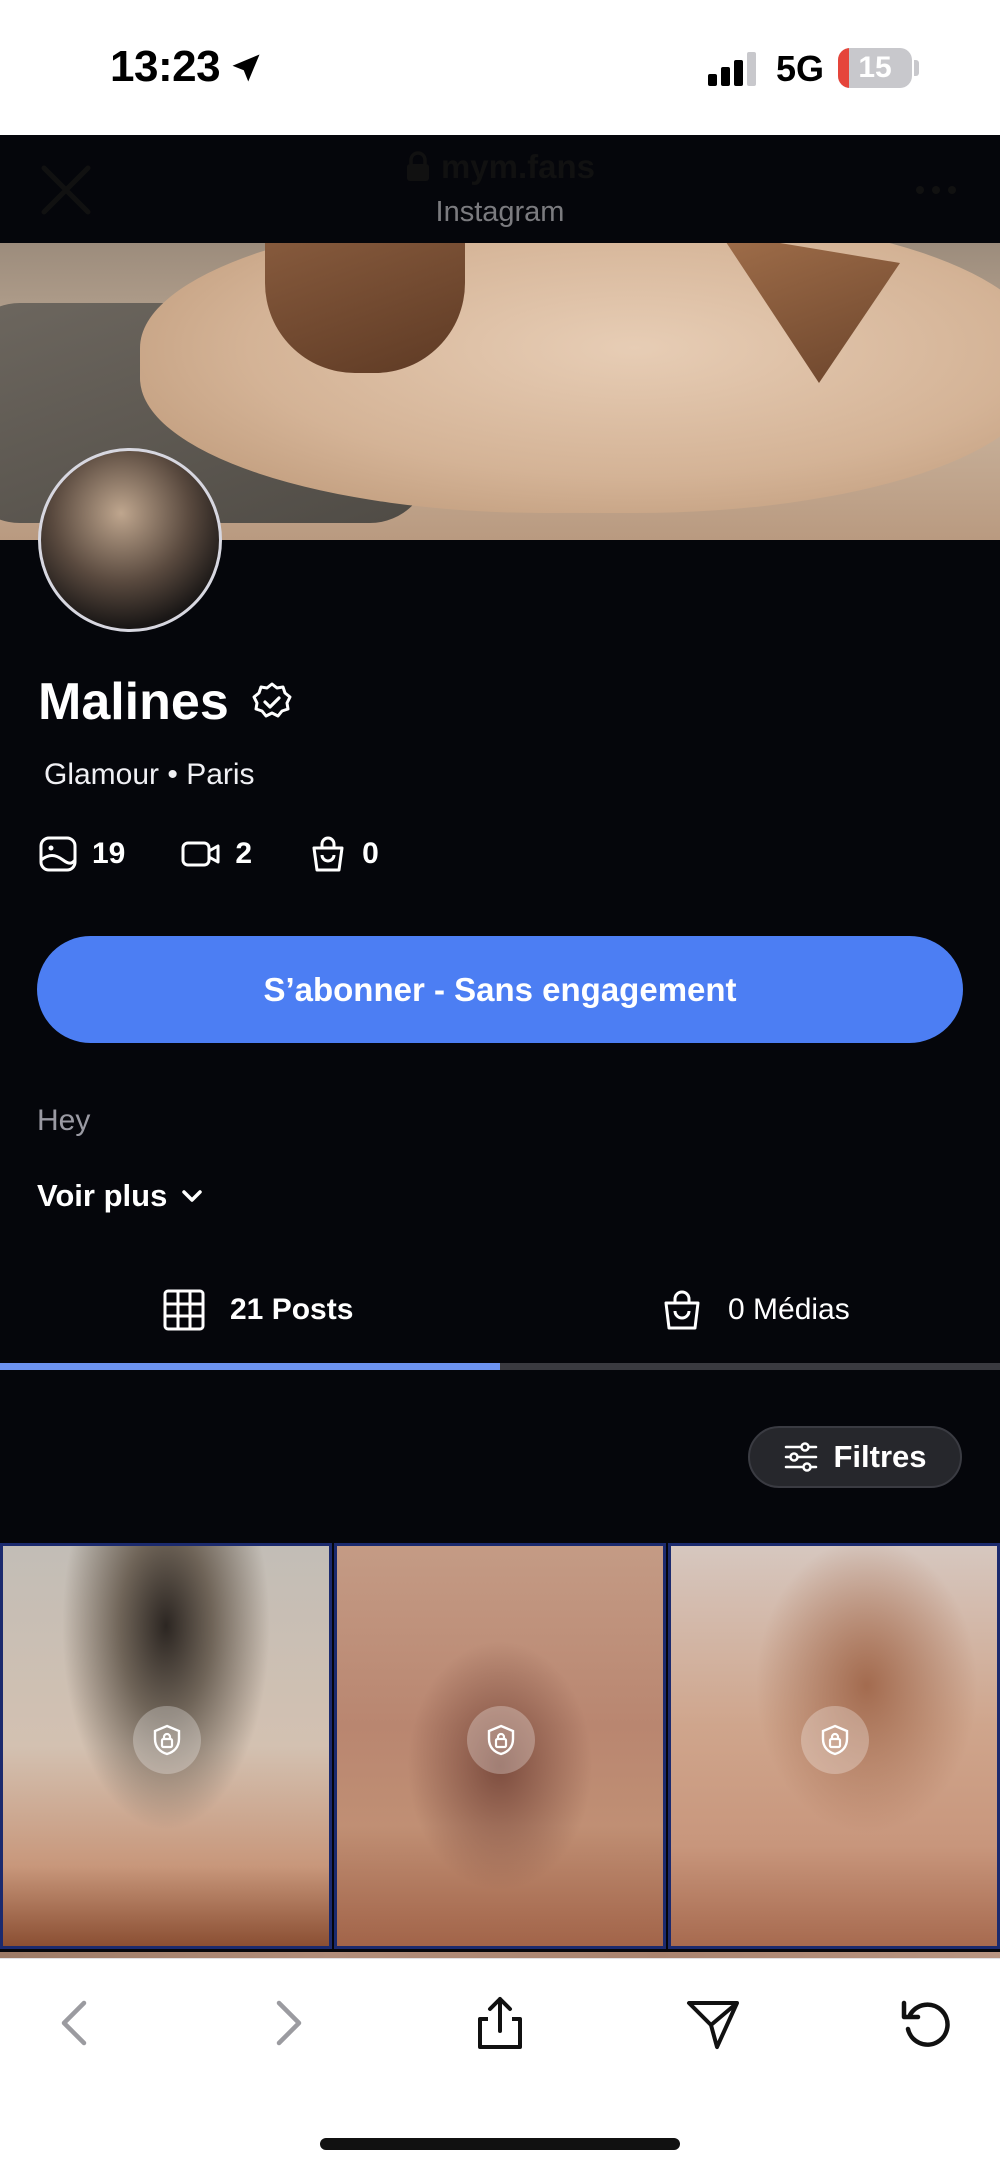  Describe the element at coordinates (287, 2023) in the screenshot. I see `forward-icon` at that location.